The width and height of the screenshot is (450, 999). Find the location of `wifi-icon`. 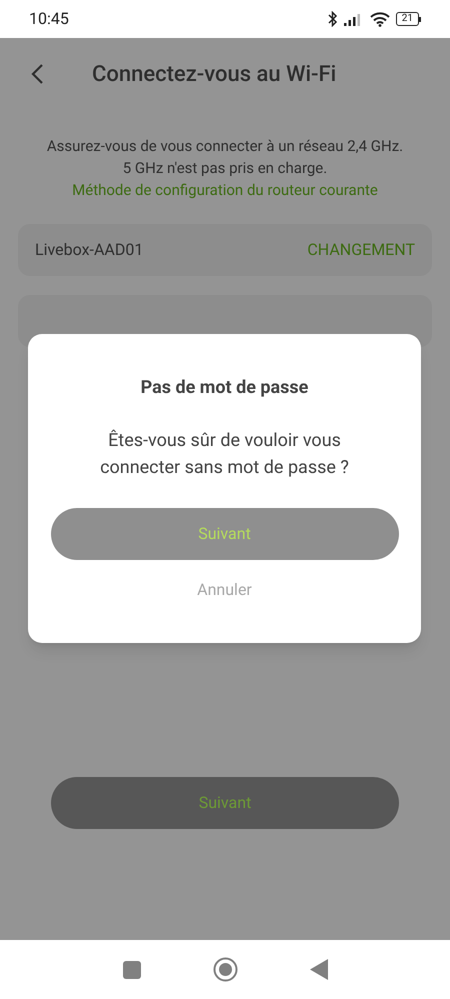

wifi-icon is located at coordinates (380, 19).